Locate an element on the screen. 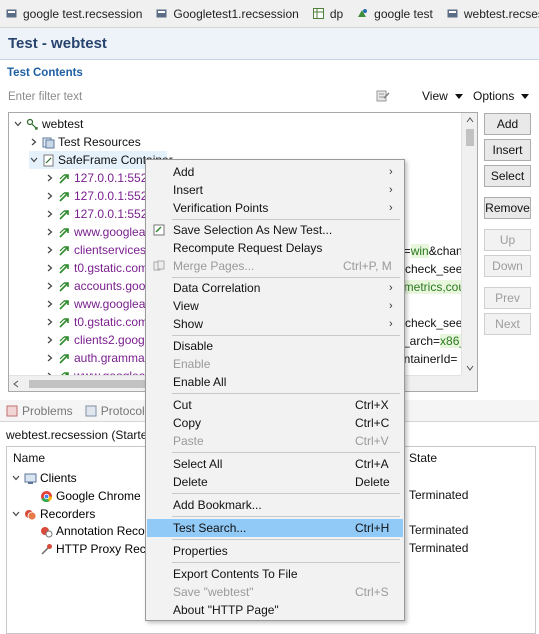  menu-item-verification-points: Verification Points › is located at coordinates (275, 208).